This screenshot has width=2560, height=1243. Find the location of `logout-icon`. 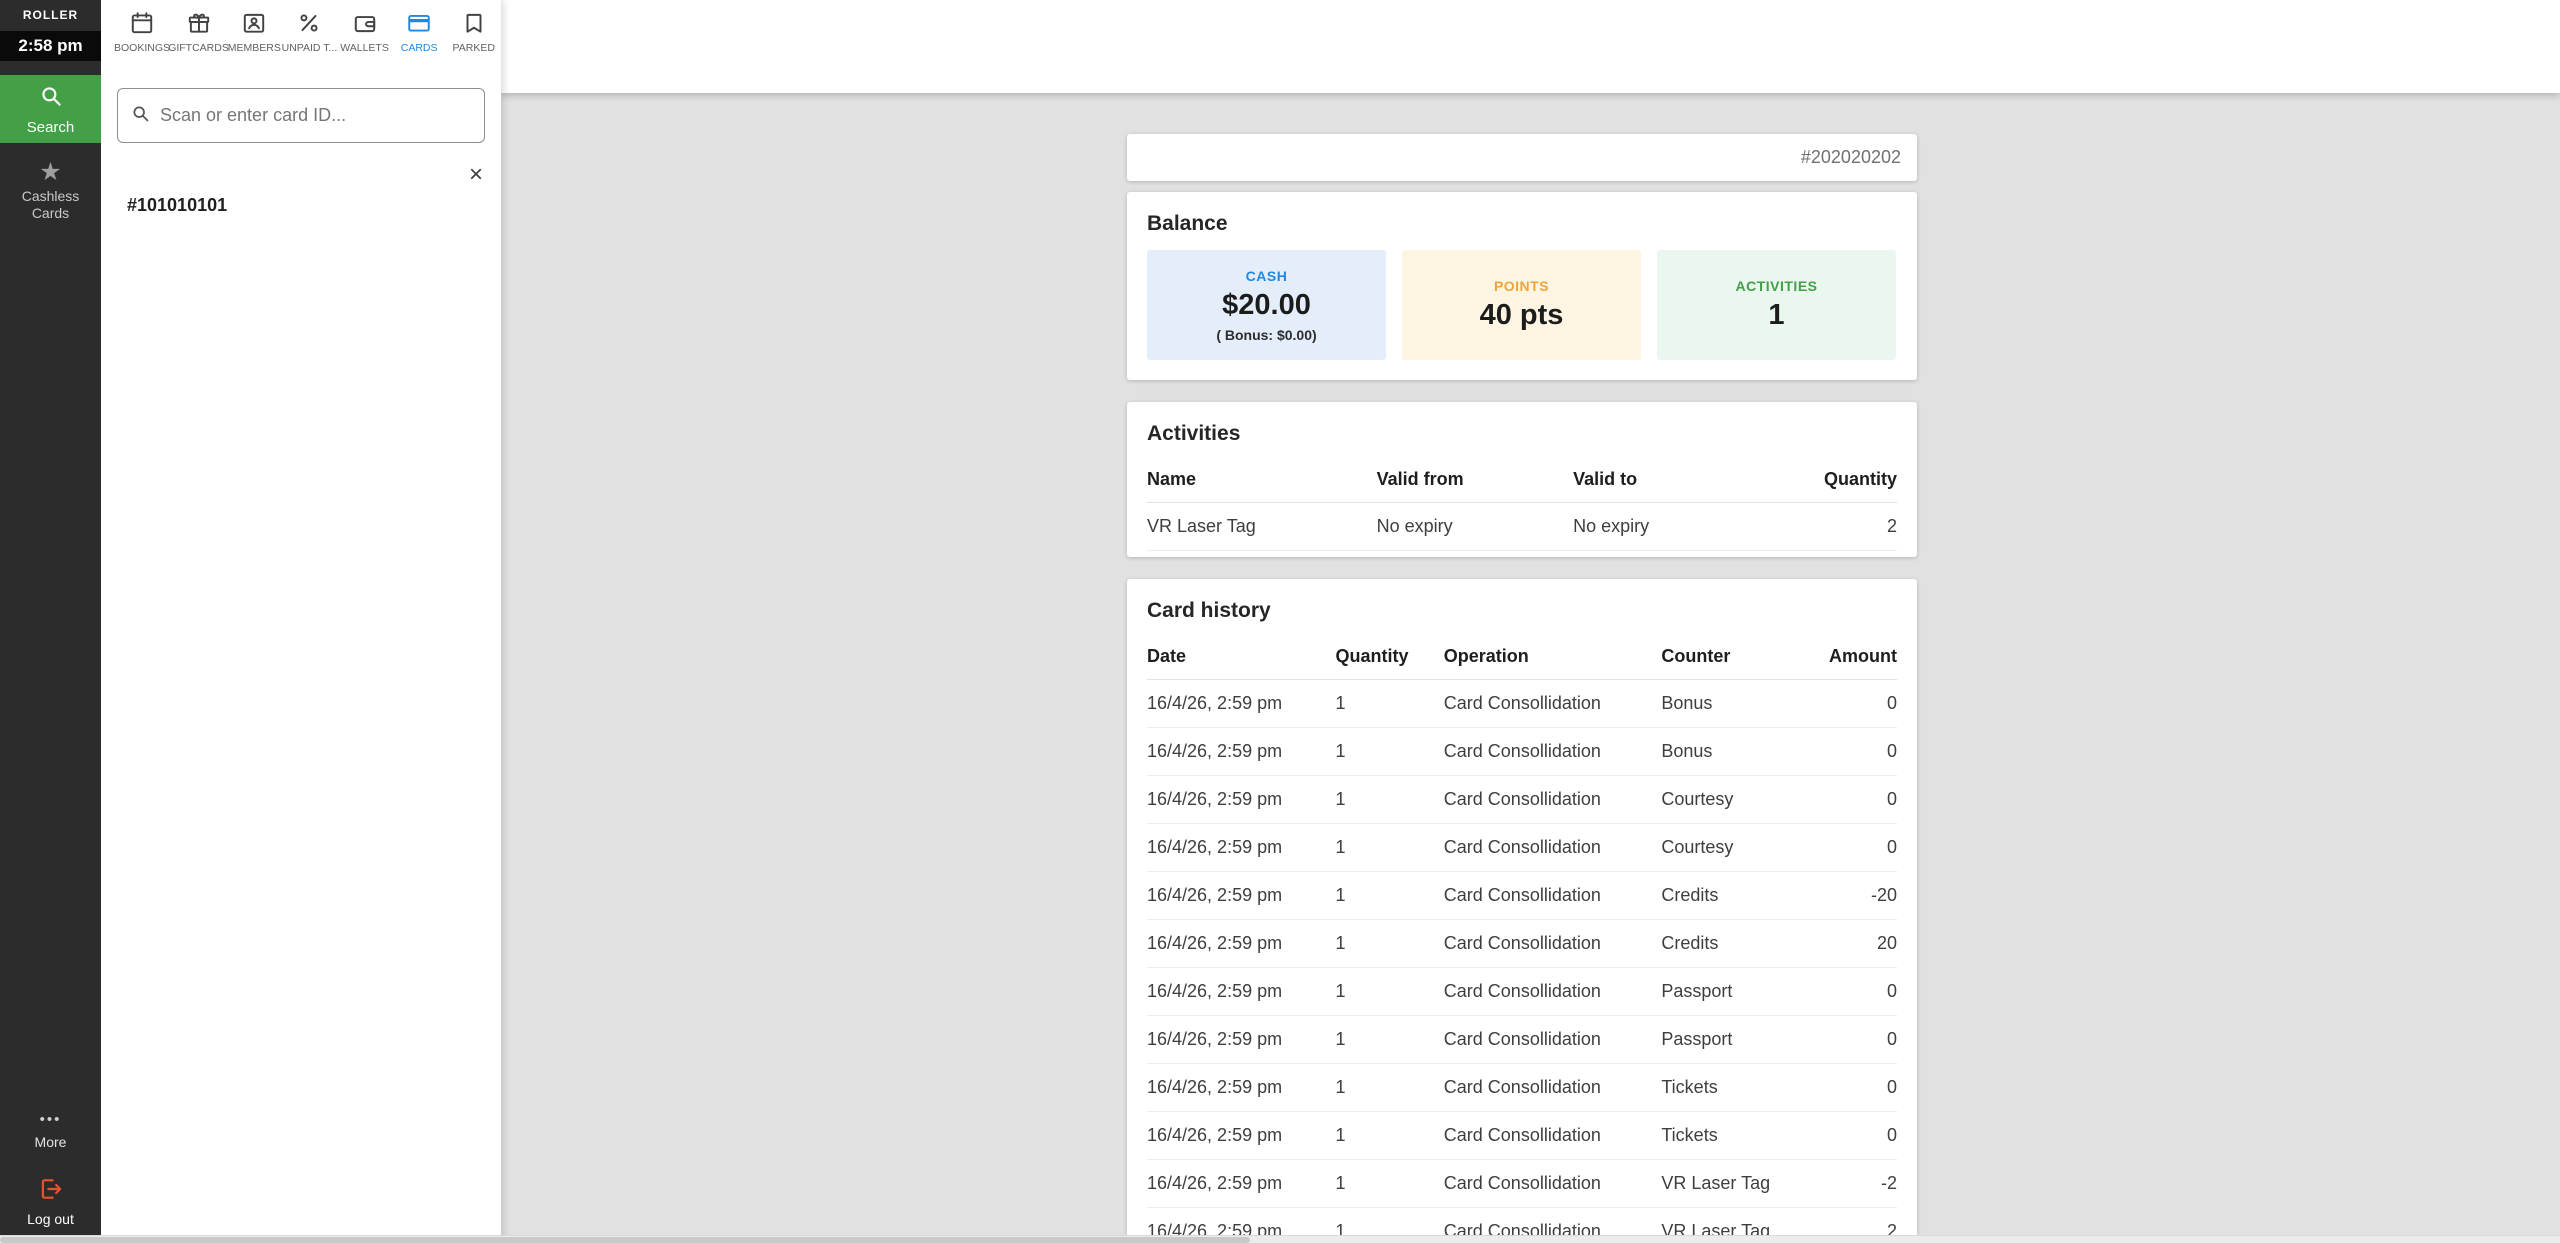

logout-icon is located at coordinates (51, 1191).